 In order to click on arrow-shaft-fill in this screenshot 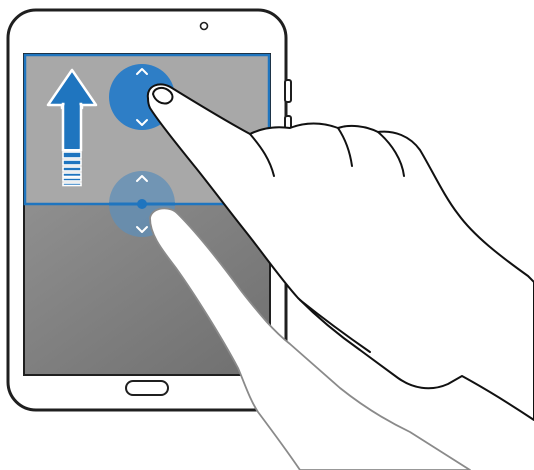, I will do `click(72, 125)`.